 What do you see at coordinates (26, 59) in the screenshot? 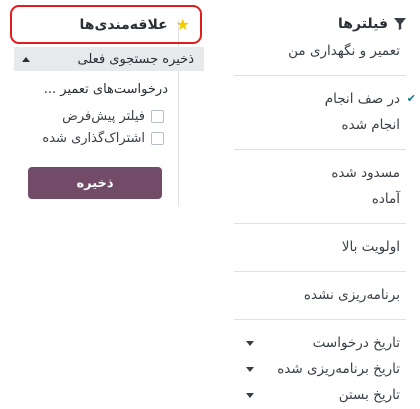
I see `caret-up-icon` at bounding box center [26, 59].